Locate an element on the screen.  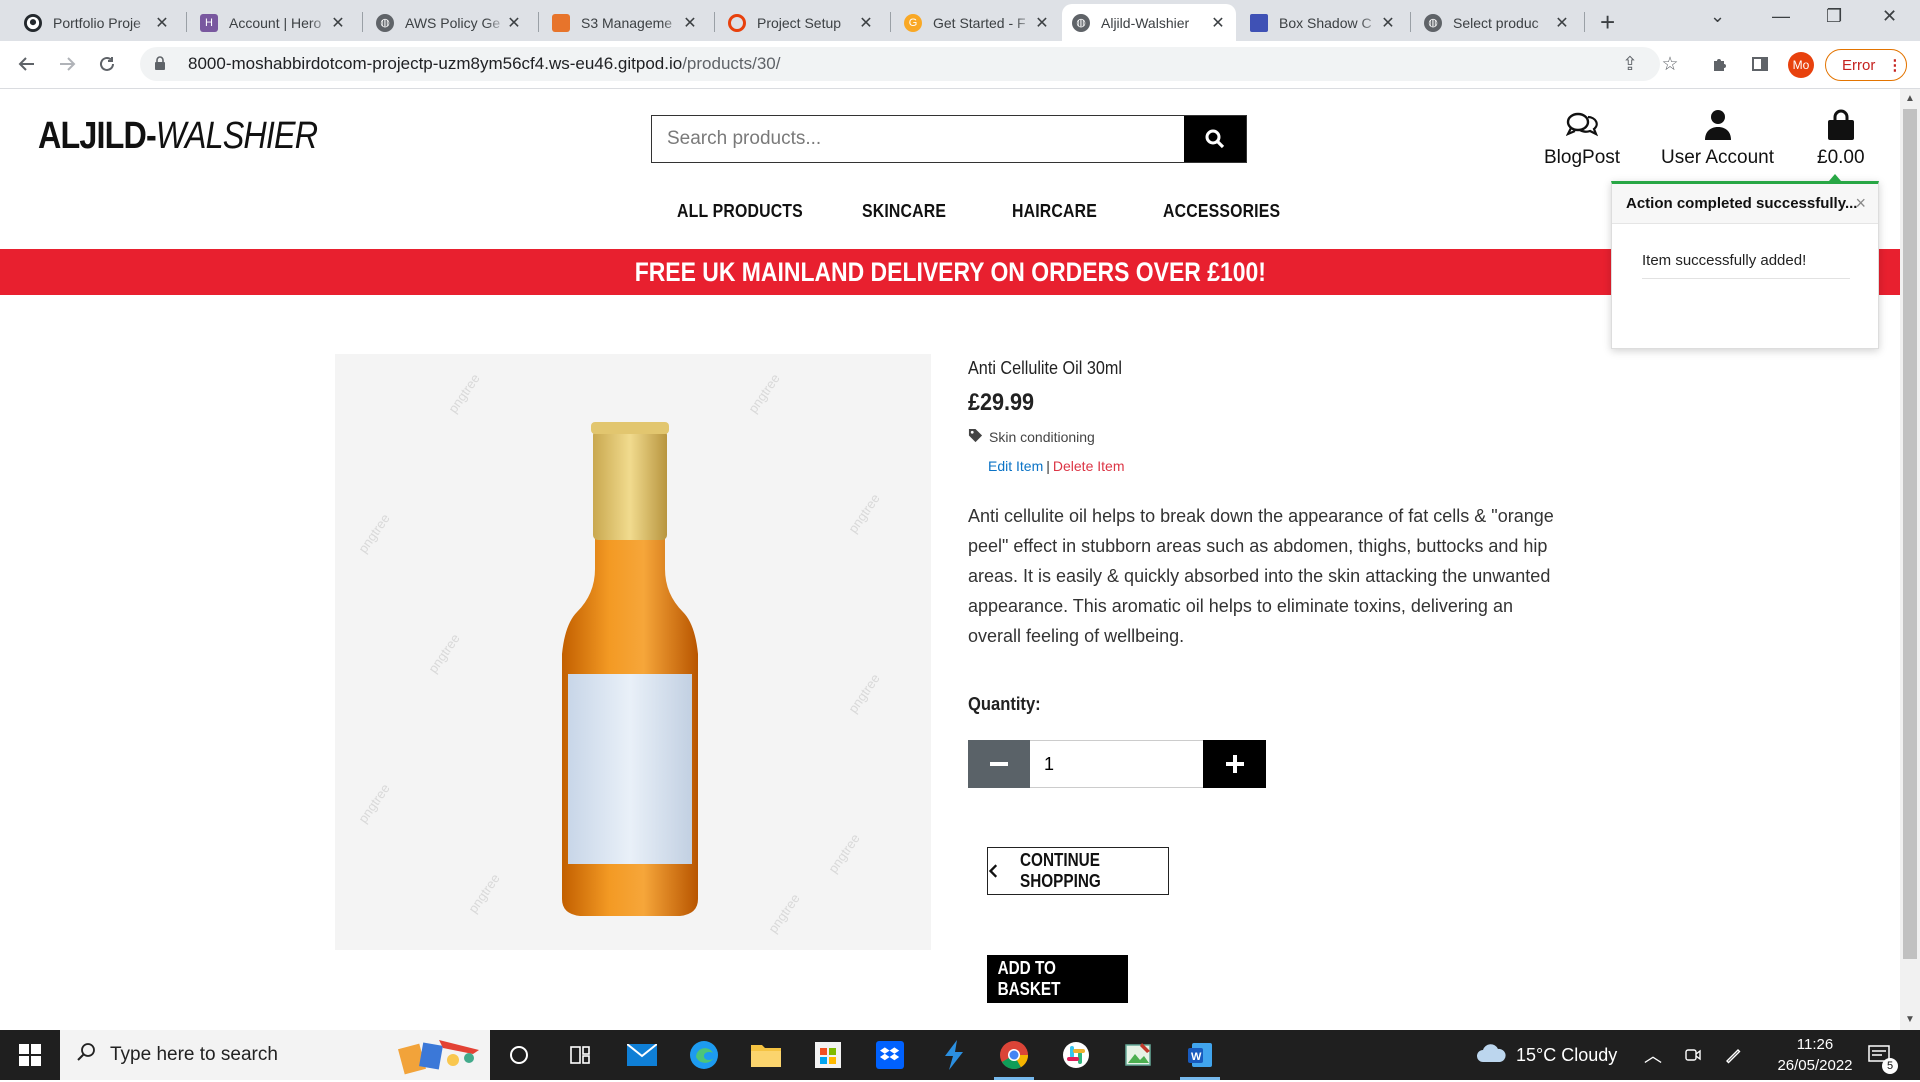
chrome-icon is located at coordinates (1014, 1055).